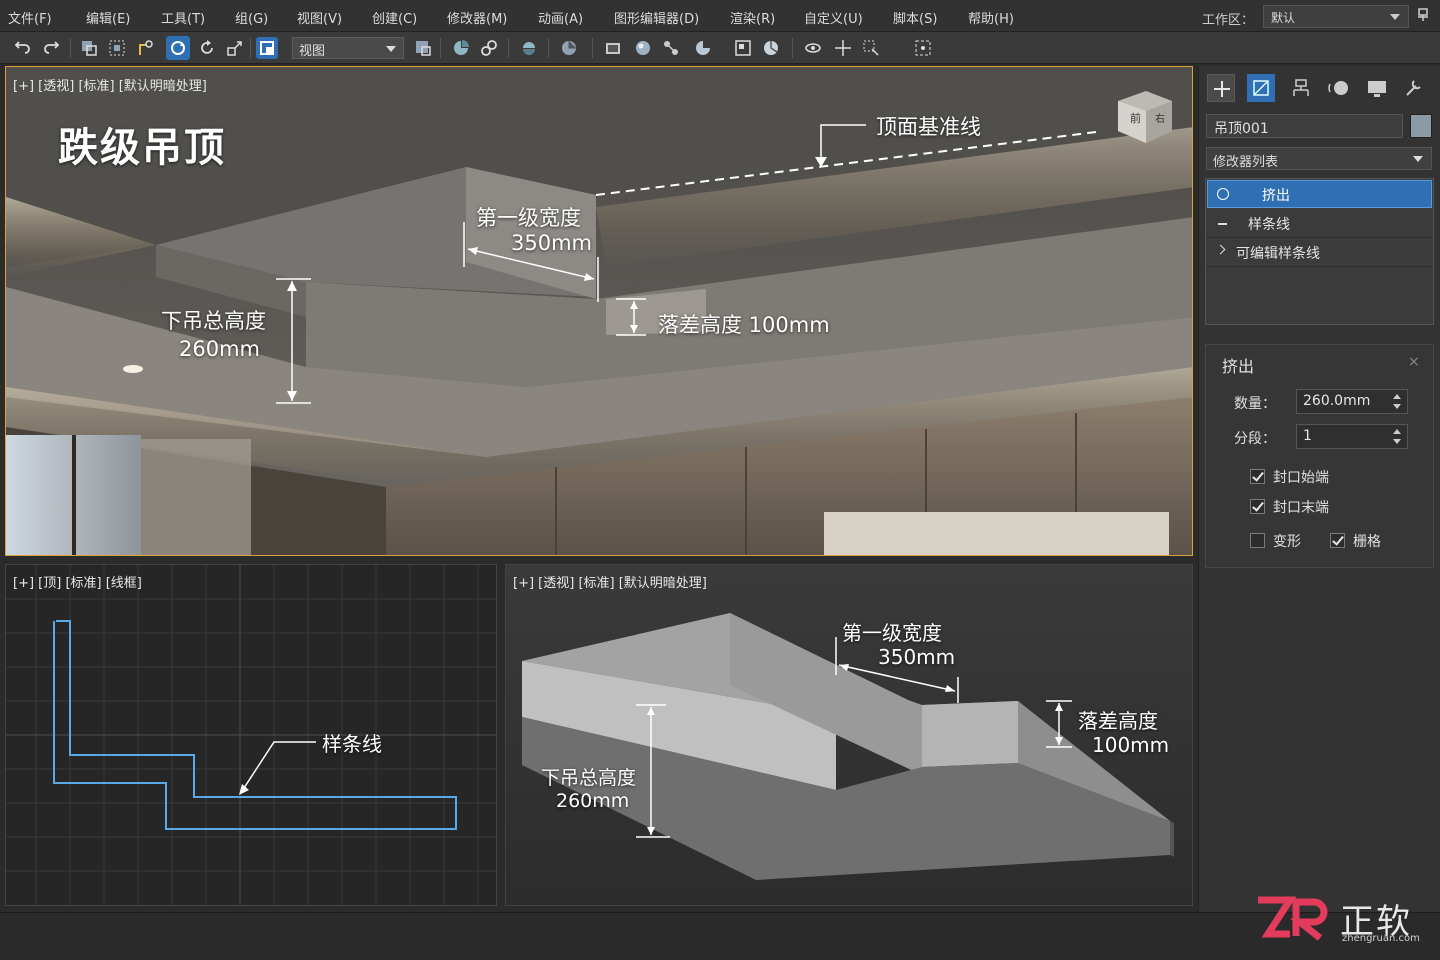 The width and height of the screenshot is (1440, 960). What do you see at coordinates (117, 48) in the screenshot?
I see `select-region-icon` at bounding box center [117, 48].